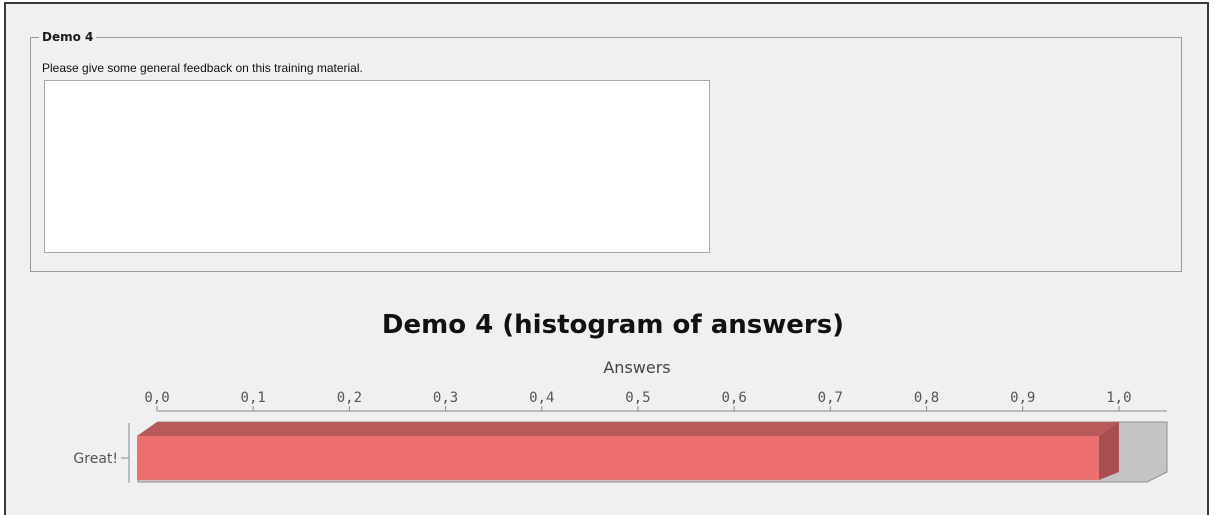 Image resolution: width=1214 pixels, height=515 pixels. Describe the element at coordinates (926, 398) in the screenshot. I see `x-tick-label: 0,8` at that location.